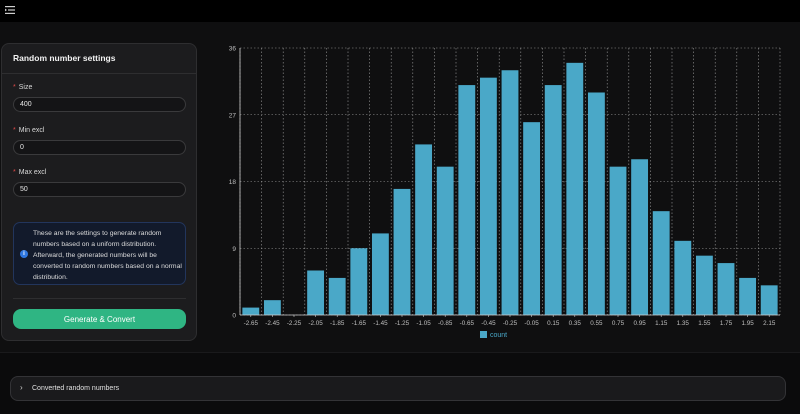 The width and height of the screenshot is (800, 414). What do you see at coordinates (423, 323) in the screenshot?
I see `x-tick-label: -1.05` at bounding box center [423, 323].